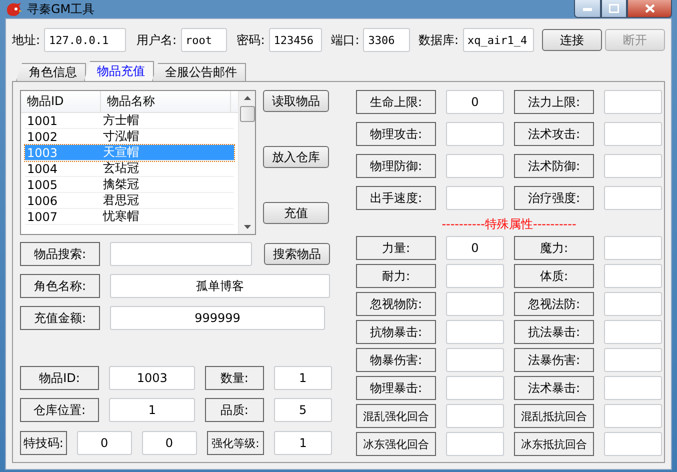 The height and width of the screenshot is (472, 677). Describe the element at coordinates (554, 388) in the screenshot. I see `attribute-label: 法术暴击:` at that location.